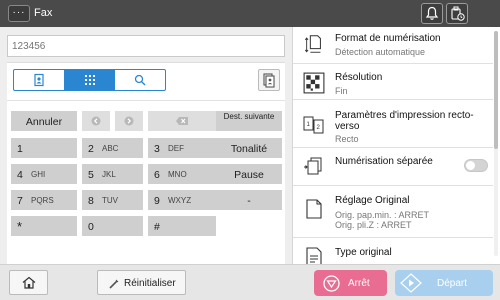 This screenshot has height=300, width=500. Describe the element at coordinates (372, 200) in the screenshot. I see `setting-title: Réglage Original` at that location.